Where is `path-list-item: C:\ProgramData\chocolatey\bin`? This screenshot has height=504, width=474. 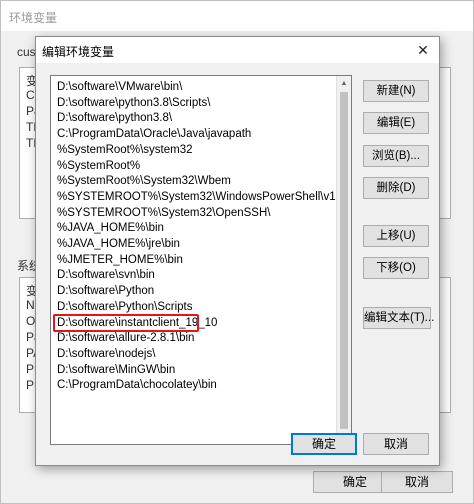 path-list-item: C:\ProgramData\chocolatey\bin is located at coordinates (137, 385).